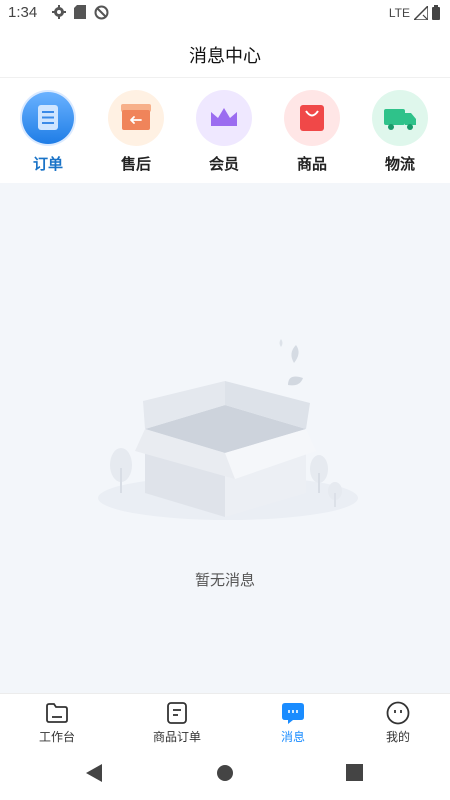 The width and height of the screenshot is (450, 800). What do you see at coordinates (397, 737) in the screenshot?
I see `tab-label: 我的` at bounding box center [397, 737].